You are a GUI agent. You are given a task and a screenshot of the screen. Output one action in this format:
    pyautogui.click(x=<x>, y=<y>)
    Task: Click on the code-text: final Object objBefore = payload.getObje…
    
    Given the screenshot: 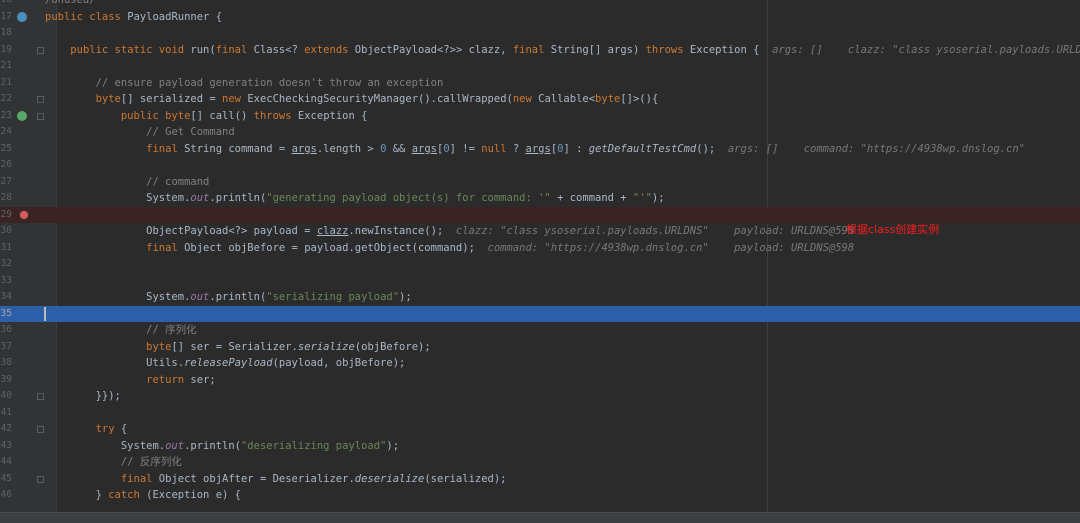 What is the action you would take?
    pyautogui.click(x=449, y=248)
    